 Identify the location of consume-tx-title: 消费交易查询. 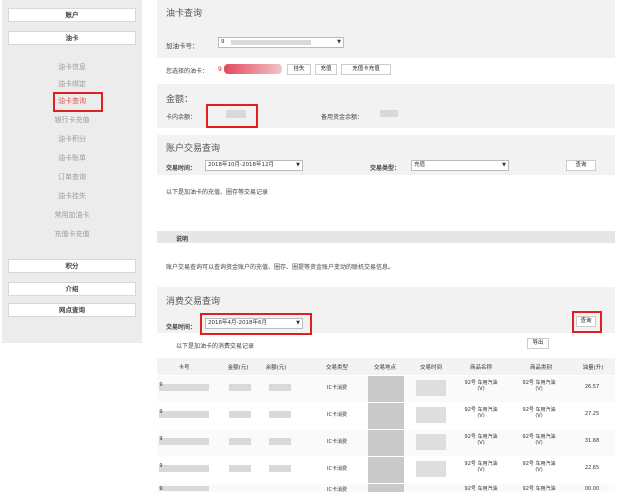
(193, 302).